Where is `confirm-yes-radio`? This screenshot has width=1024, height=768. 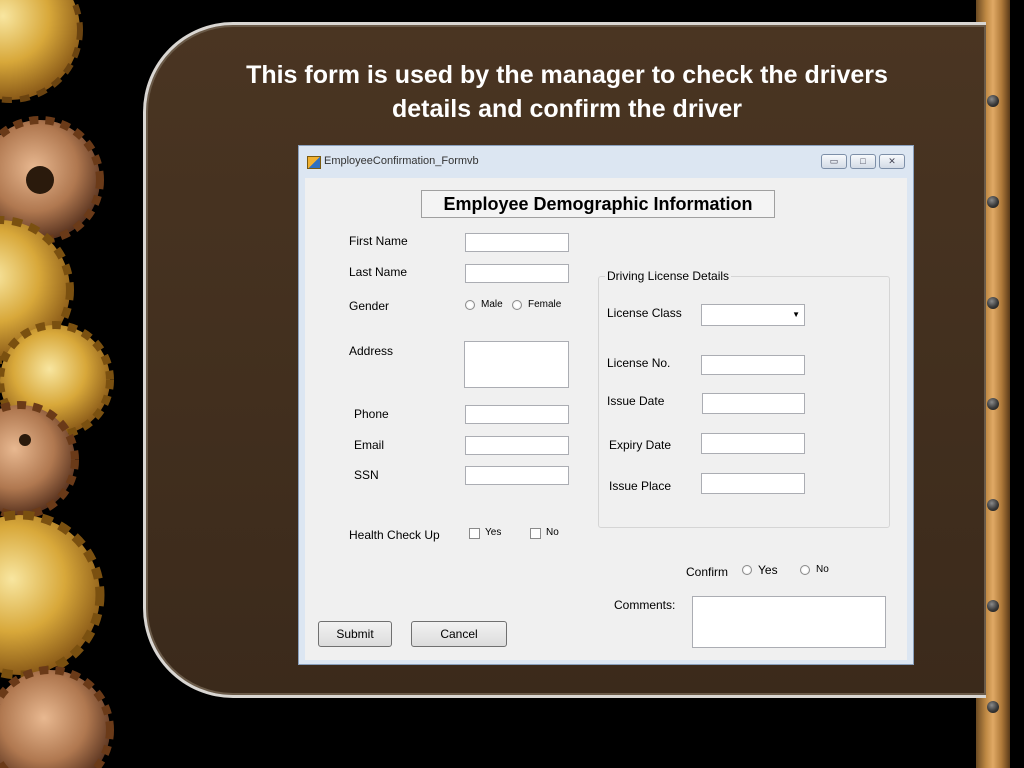 confirm-yes-radio is located at coordinates (747, 570).